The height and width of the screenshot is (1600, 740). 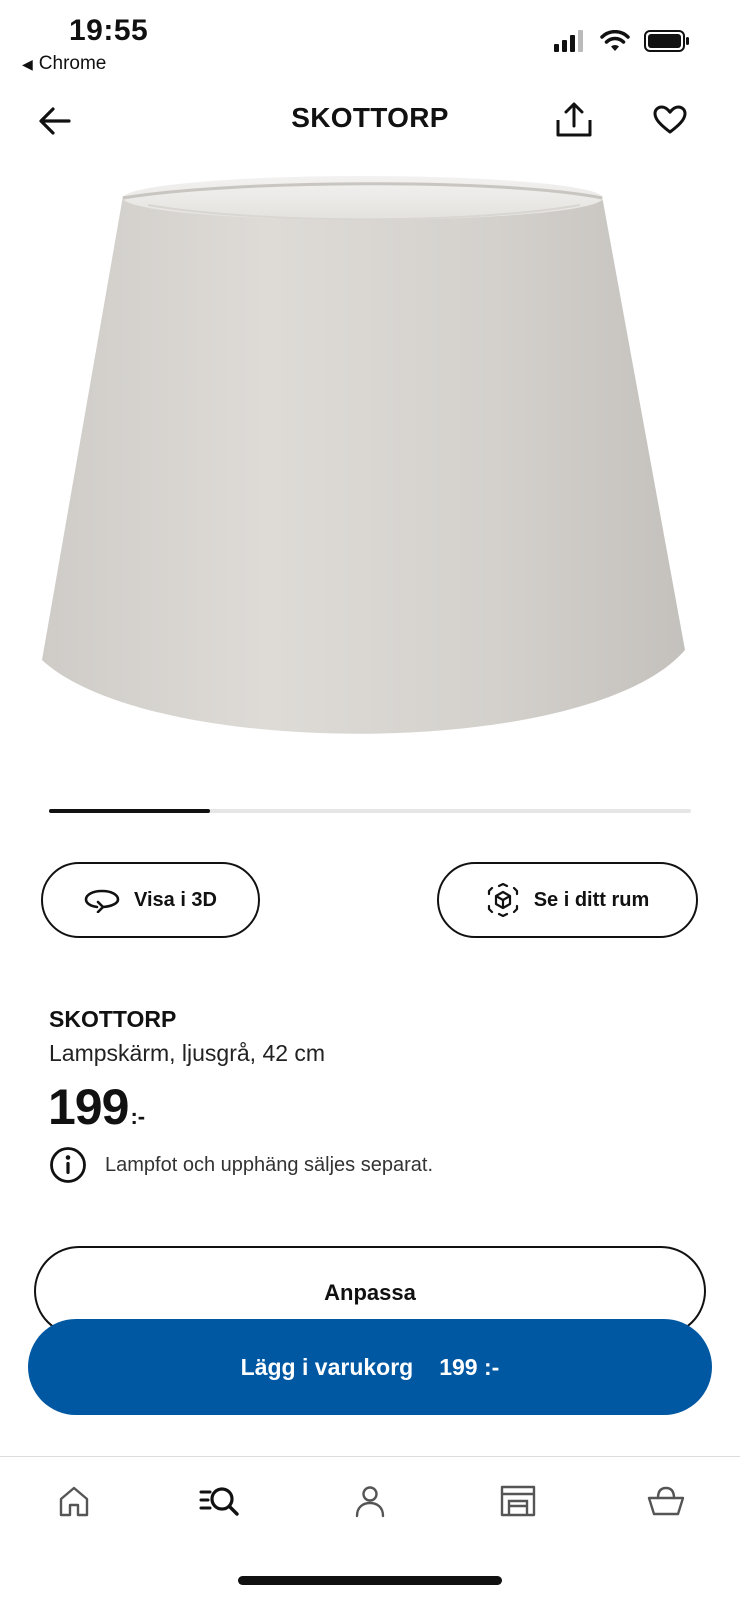 I want to click on status-icons, so click(x=622, y=41).